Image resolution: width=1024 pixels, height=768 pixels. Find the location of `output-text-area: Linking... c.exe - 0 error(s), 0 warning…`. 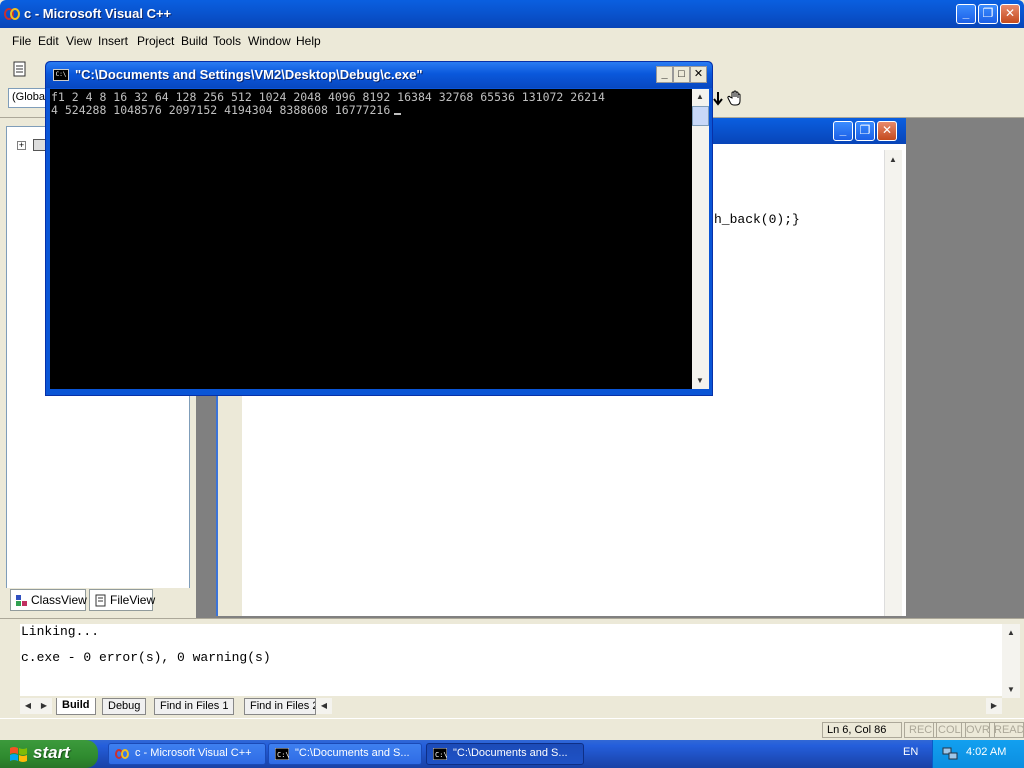

output-text-area: Linking... c.exe - 0 error(s), 0 warning… is located at coordinates (511, 660).